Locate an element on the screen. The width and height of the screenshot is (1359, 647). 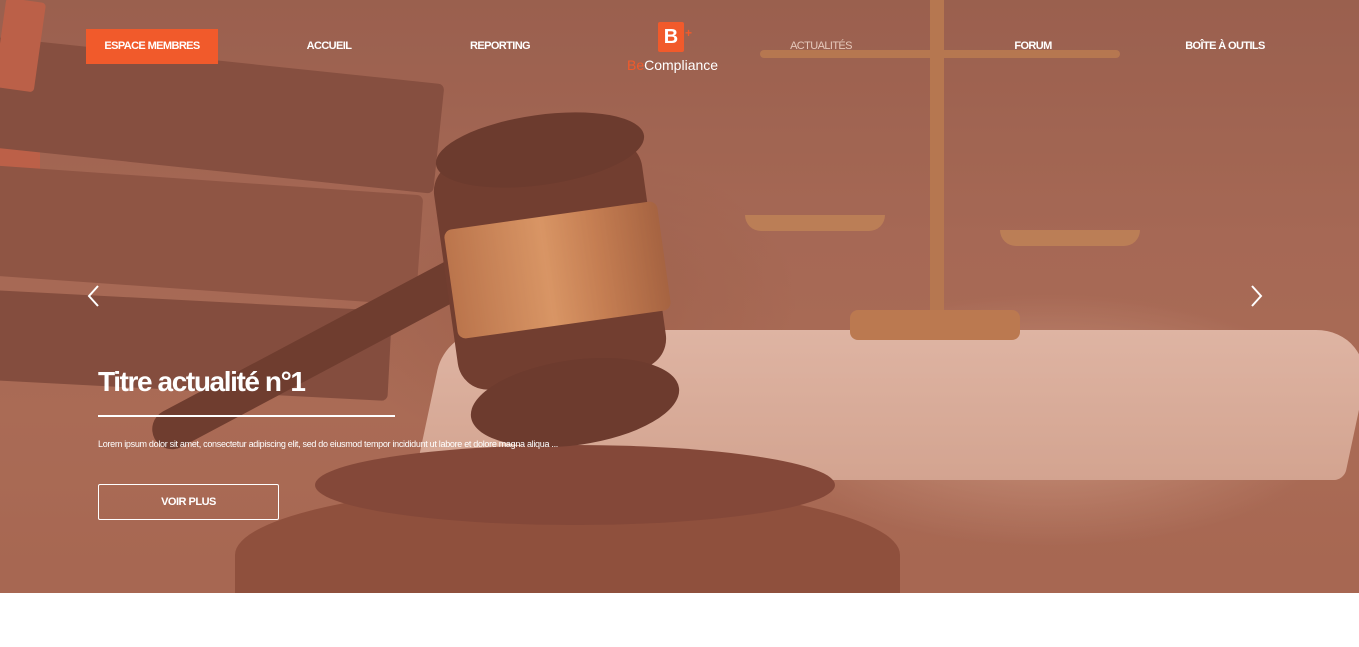
logo-b-icon: B is located at coordinates (671, 37).